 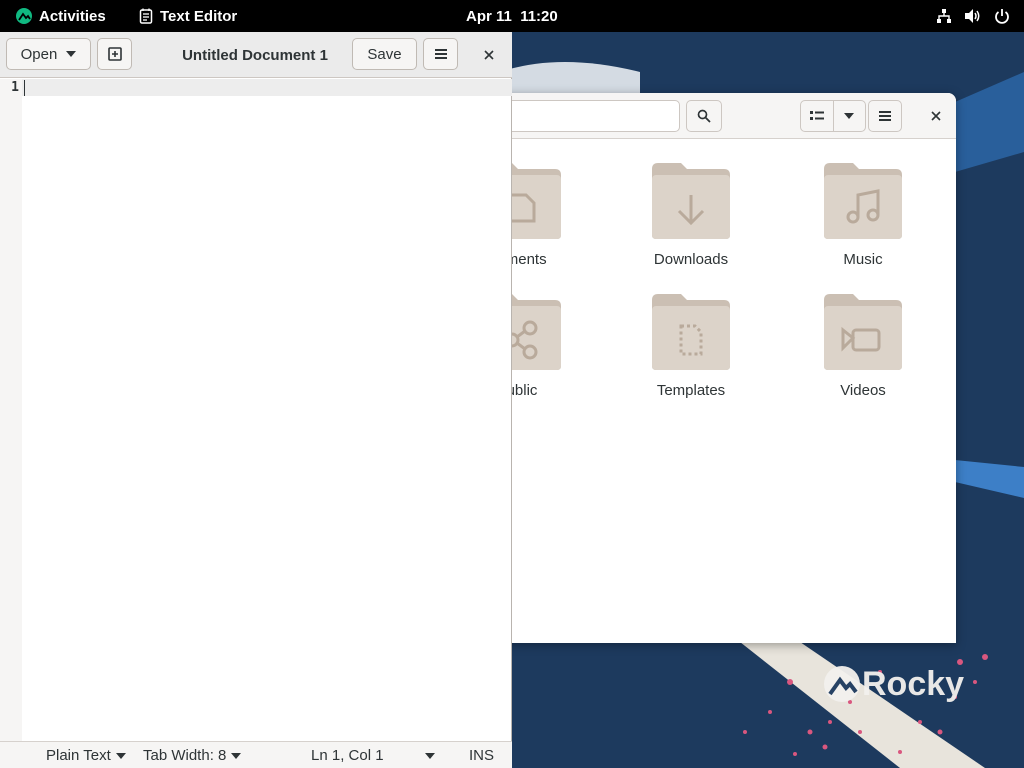 I want to click on folder-downloads: Downloads, so click(x=691, y=221).